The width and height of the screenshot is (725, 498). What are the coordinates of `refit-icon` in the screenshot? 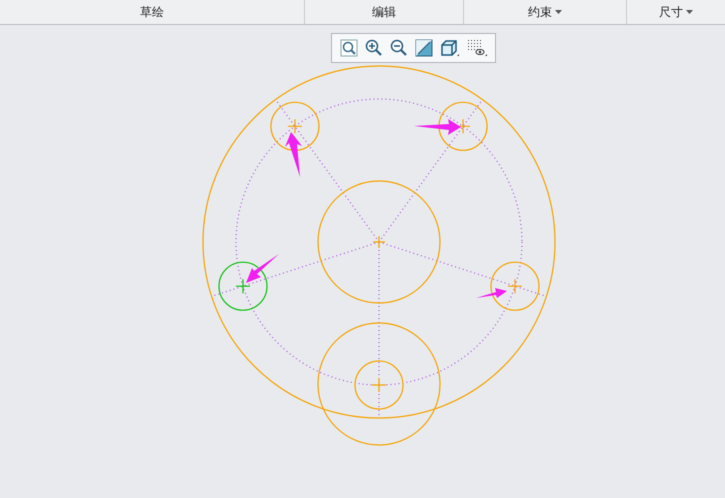 It's located at (349, 48).